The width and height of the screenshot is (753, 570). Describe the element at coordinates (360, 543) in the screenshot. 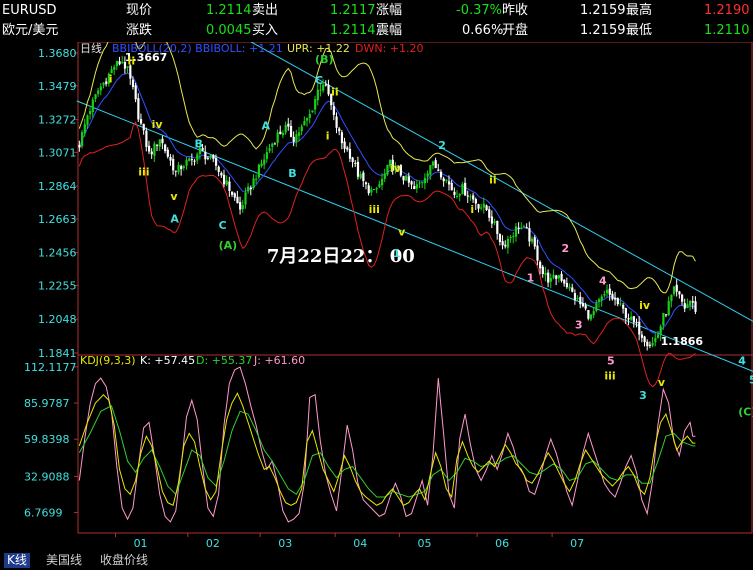

I see `month-tick-label: 04` at that location.